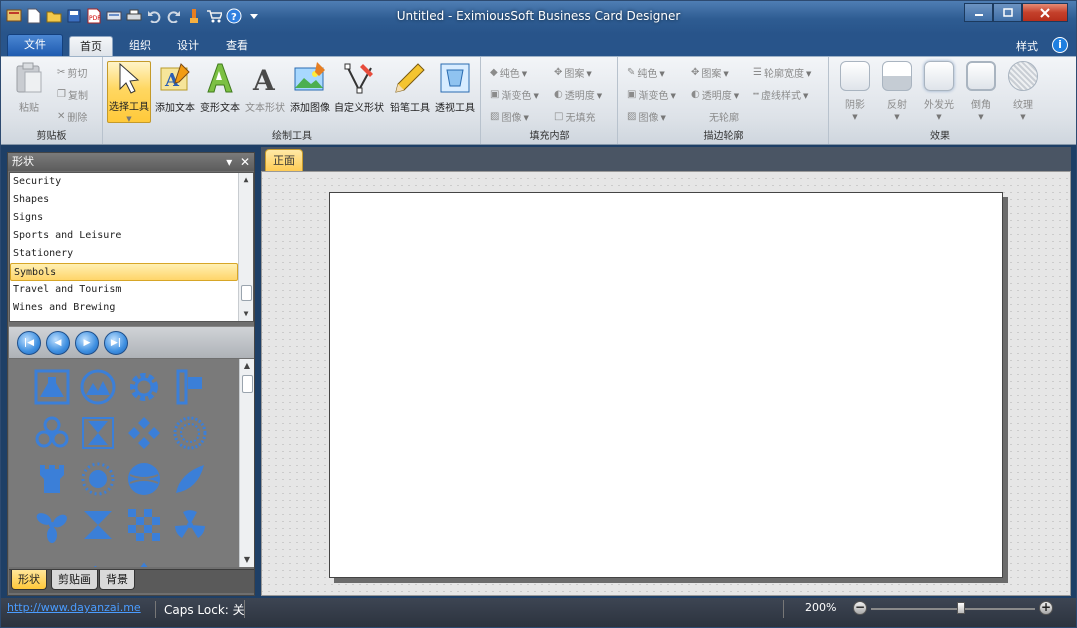 The image size is (1077, 628). Describe the element at coordinates (245, 162) in the screenshot. I see `panel-close-icon: ✕` at that location.